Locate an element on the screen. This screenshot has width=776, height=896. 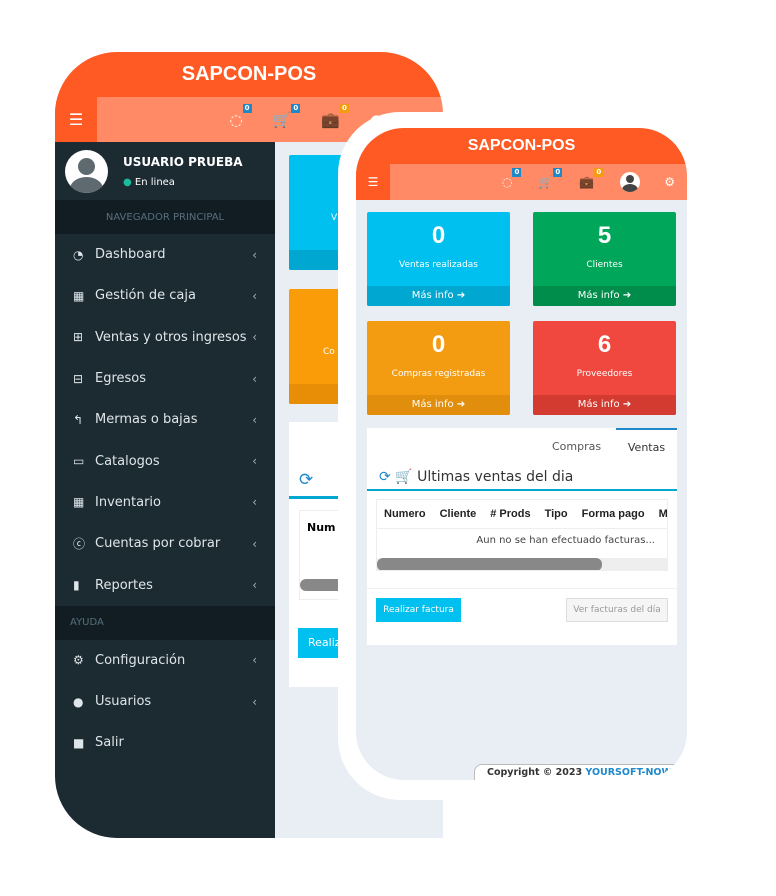
column-header: Numero is located at coordinates (405, 514).